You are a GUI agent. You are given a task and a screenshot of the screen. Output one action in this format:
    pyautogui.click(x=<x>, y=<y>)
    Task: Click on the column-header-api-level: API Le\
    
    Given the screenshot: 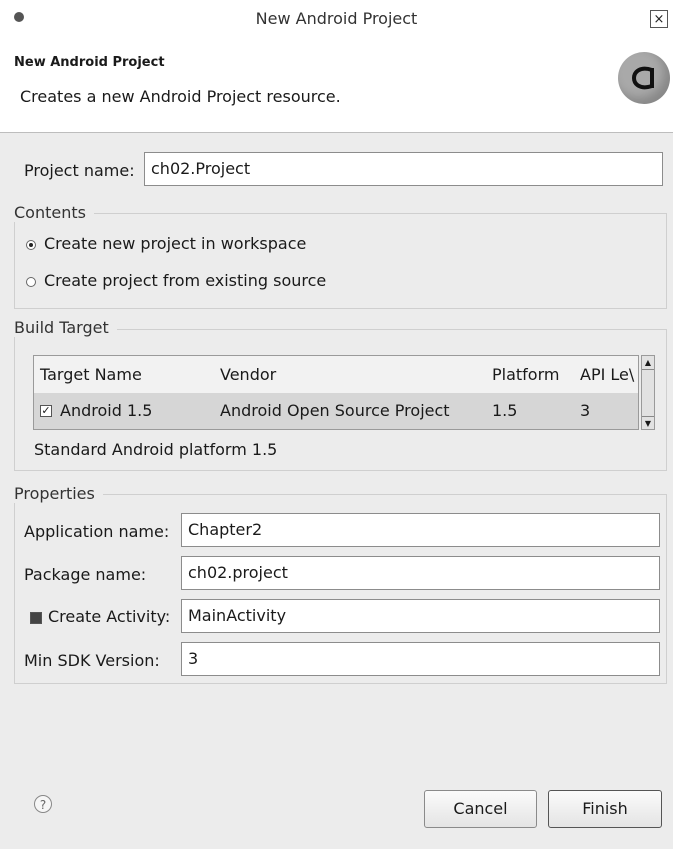 What is the action you would take?
    pyautogui.click(x=609, y=374)
    